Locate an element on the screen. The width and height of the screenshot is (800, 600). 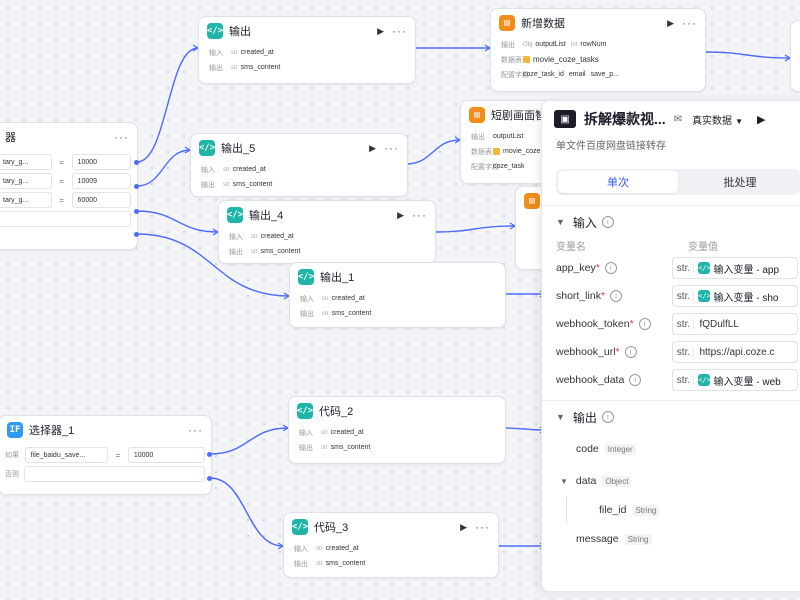
condition-value: 10009 is located at coordinates (101, 181).